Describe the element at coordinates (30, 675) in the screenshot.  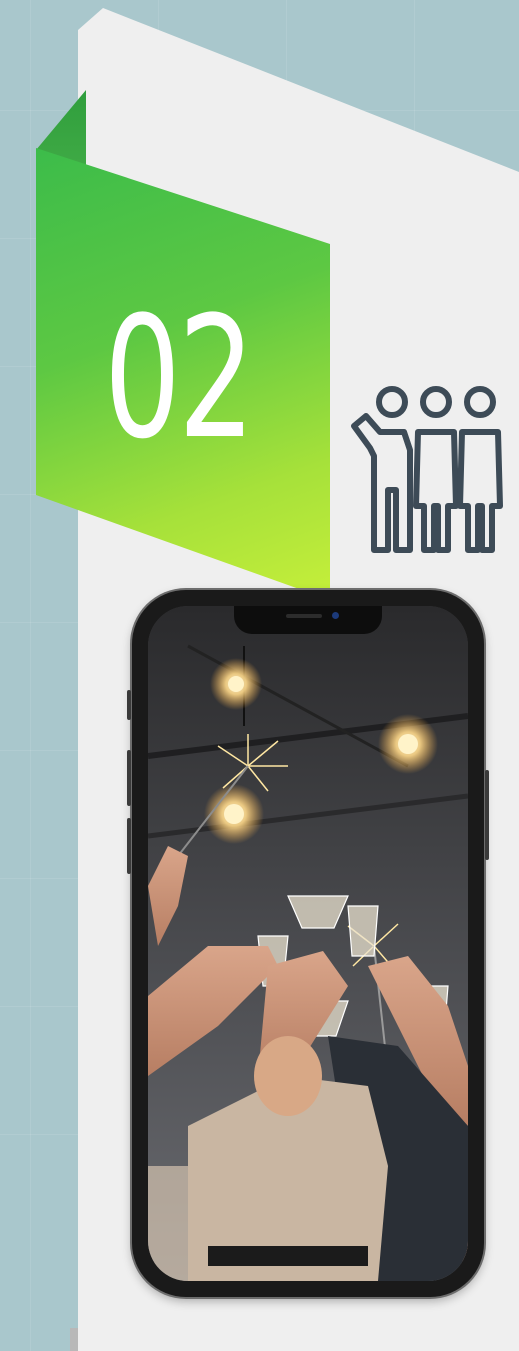
I see `grid-line` at that location.